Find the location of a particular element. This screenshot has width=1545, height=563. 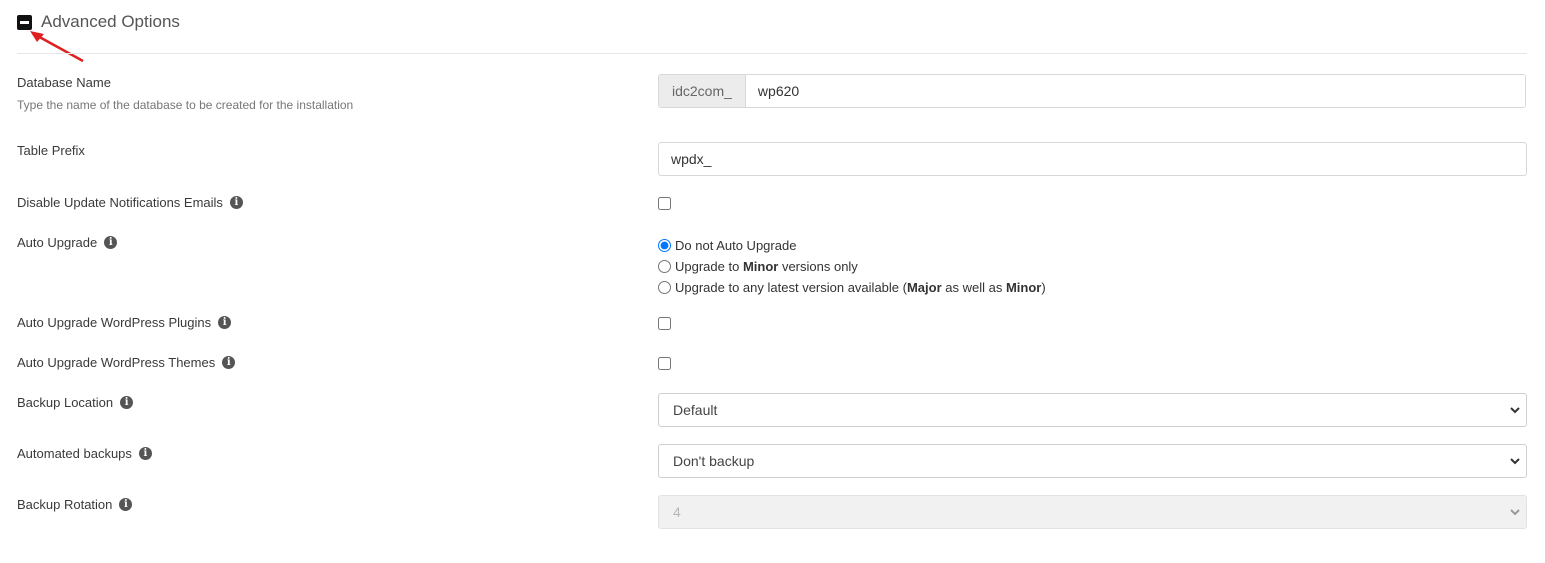

auto-upgrade-radio-any is located at coordinates (664, 287).